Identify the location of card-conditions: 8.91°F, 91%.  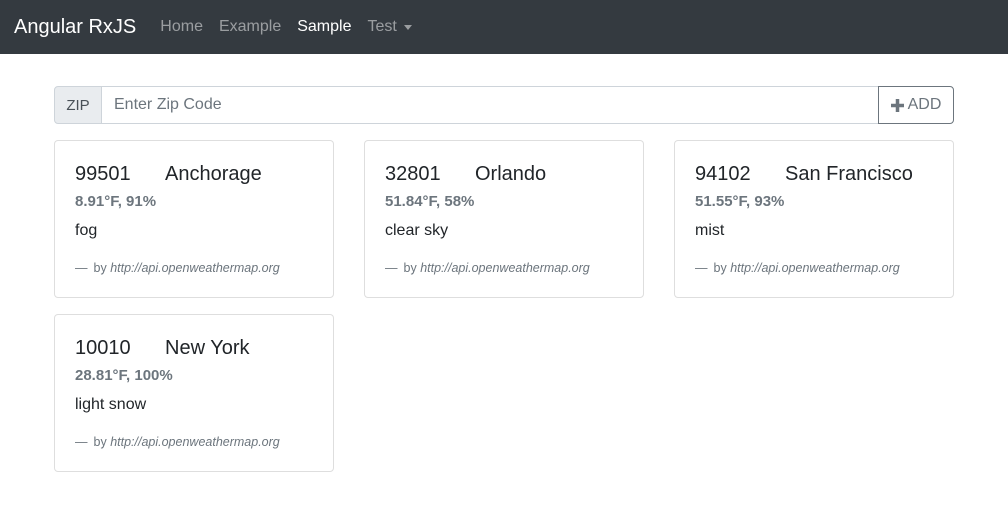
(116, 201).